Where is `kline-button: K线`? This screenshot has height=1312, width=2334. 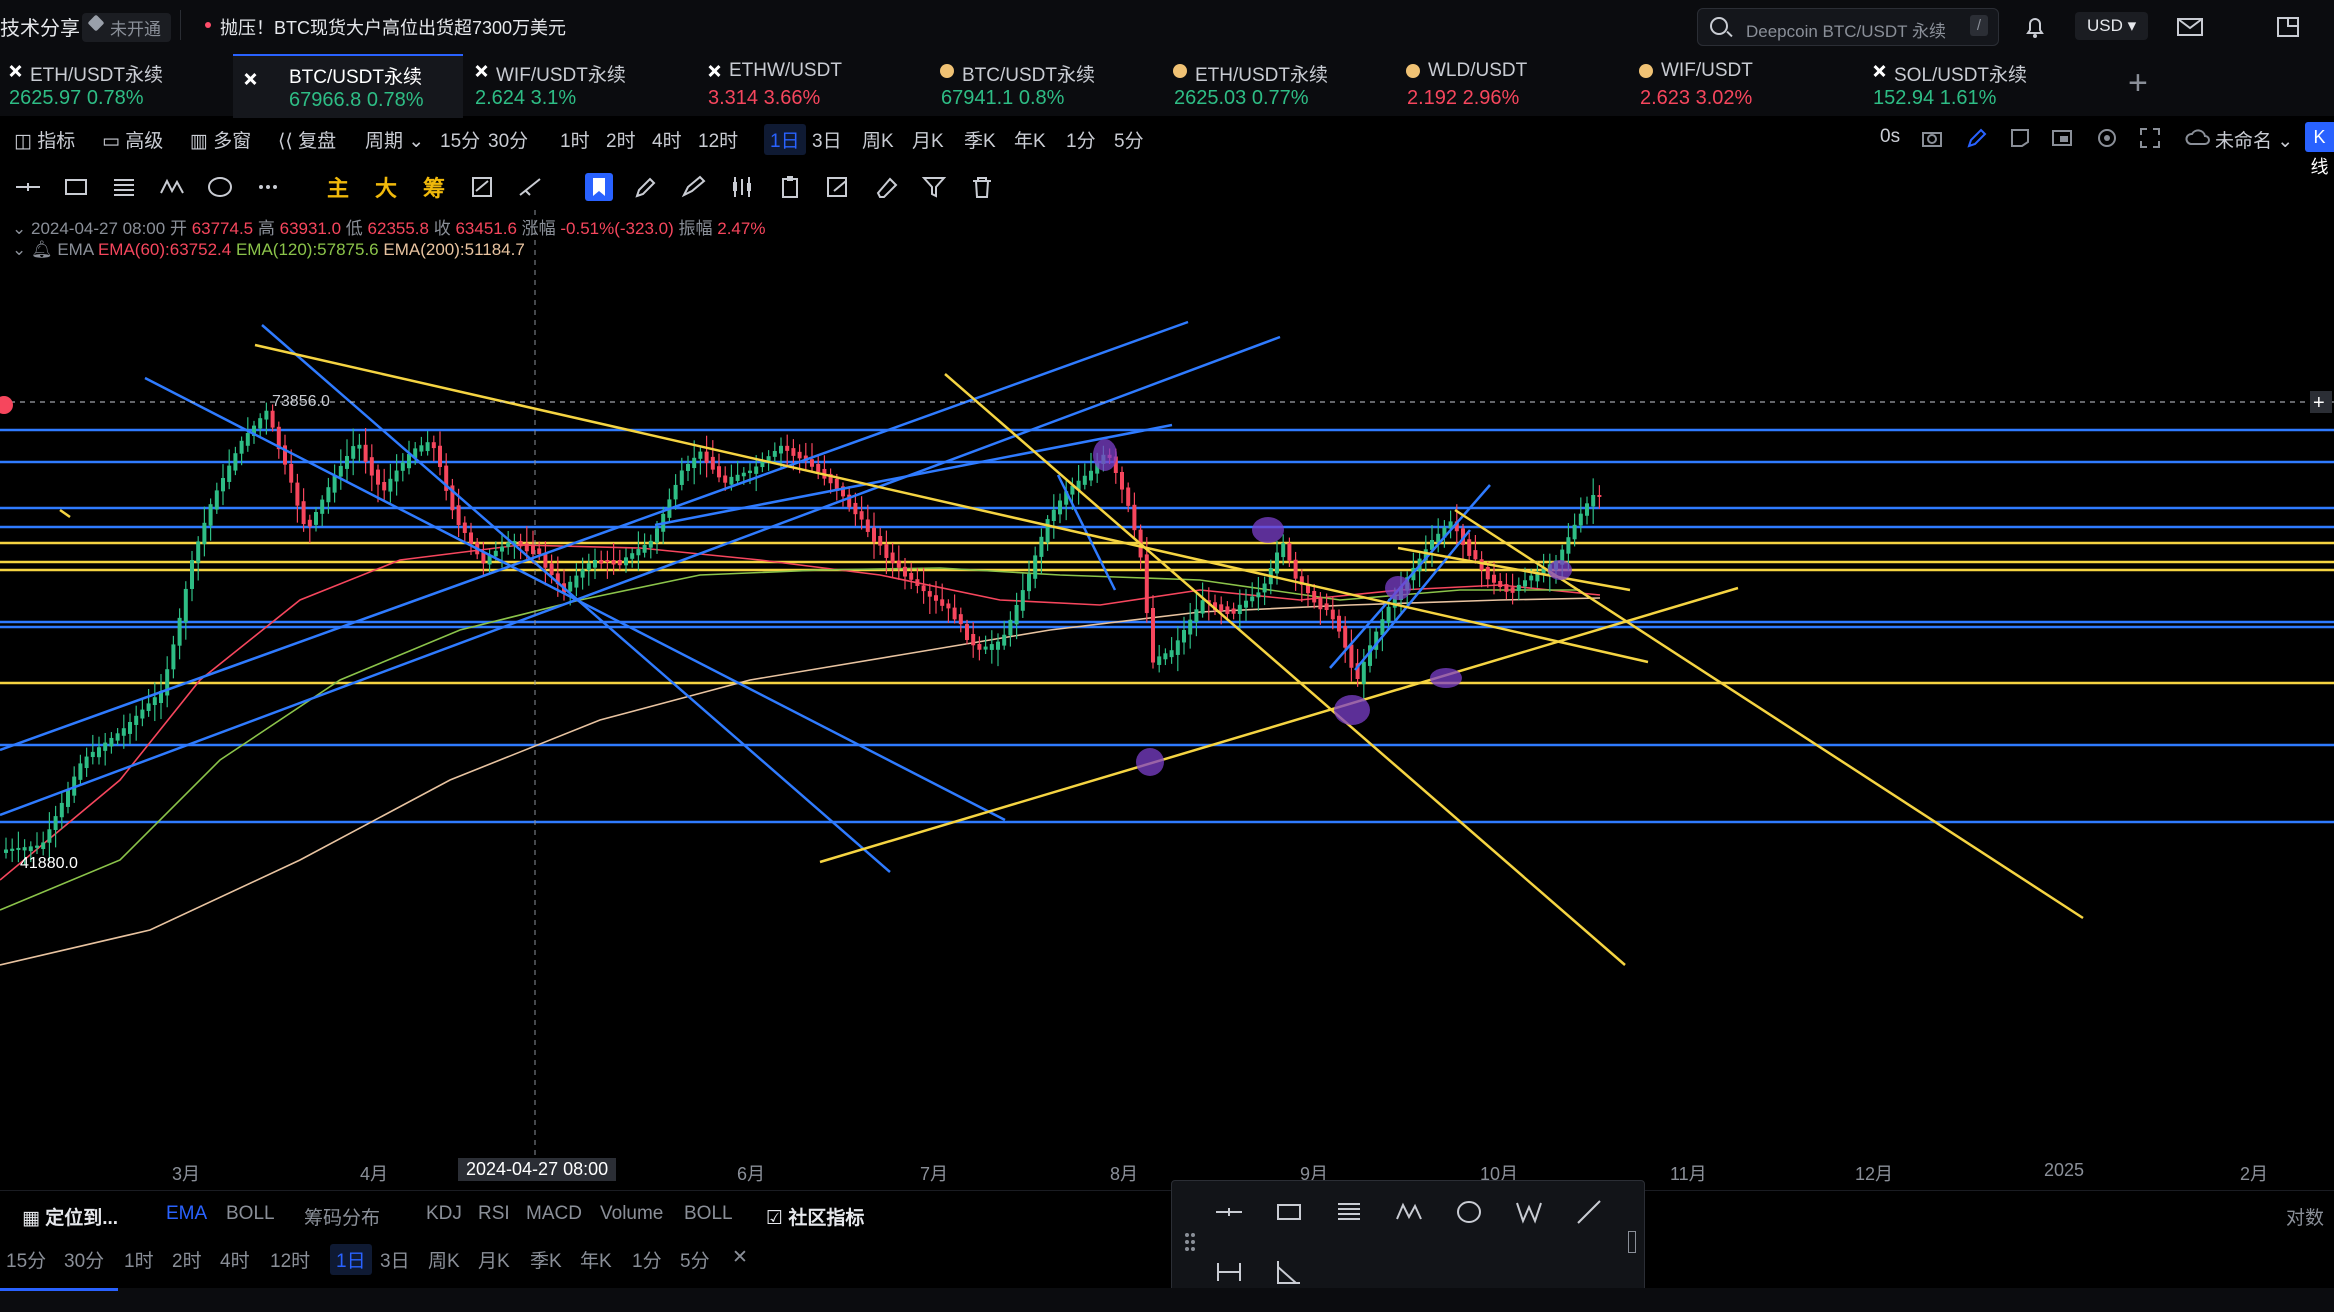 kline-button: K线 is located at coordinates (2319, 149).